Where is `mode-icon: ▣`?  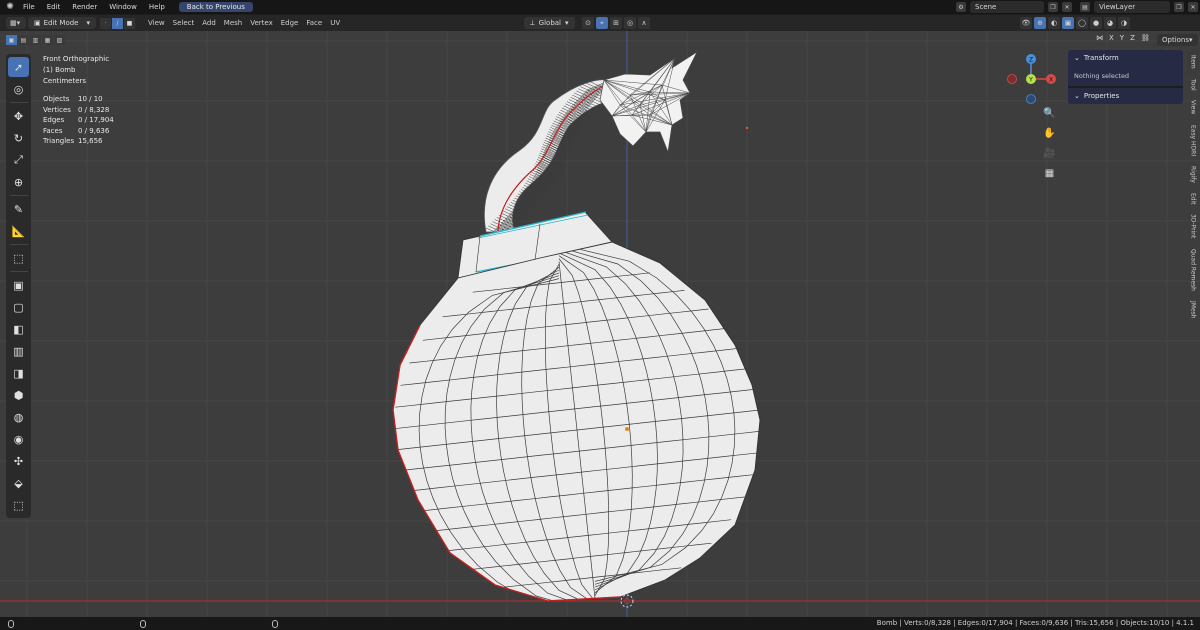
mode-icon: ▣ is located at coordinates (37, 23).